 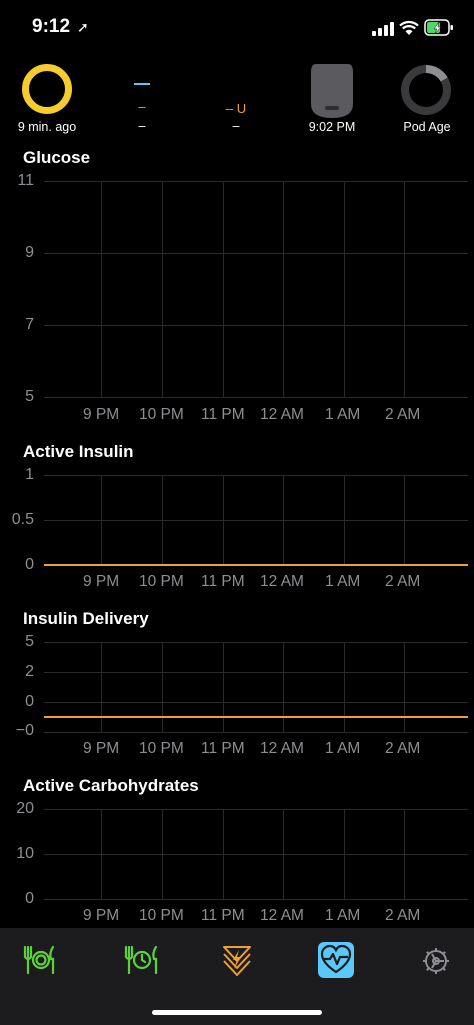 What do you see at coordinates (51, 26) in the screenshot?
I see `status-time: 9:12` at bounding box center [51, 26].